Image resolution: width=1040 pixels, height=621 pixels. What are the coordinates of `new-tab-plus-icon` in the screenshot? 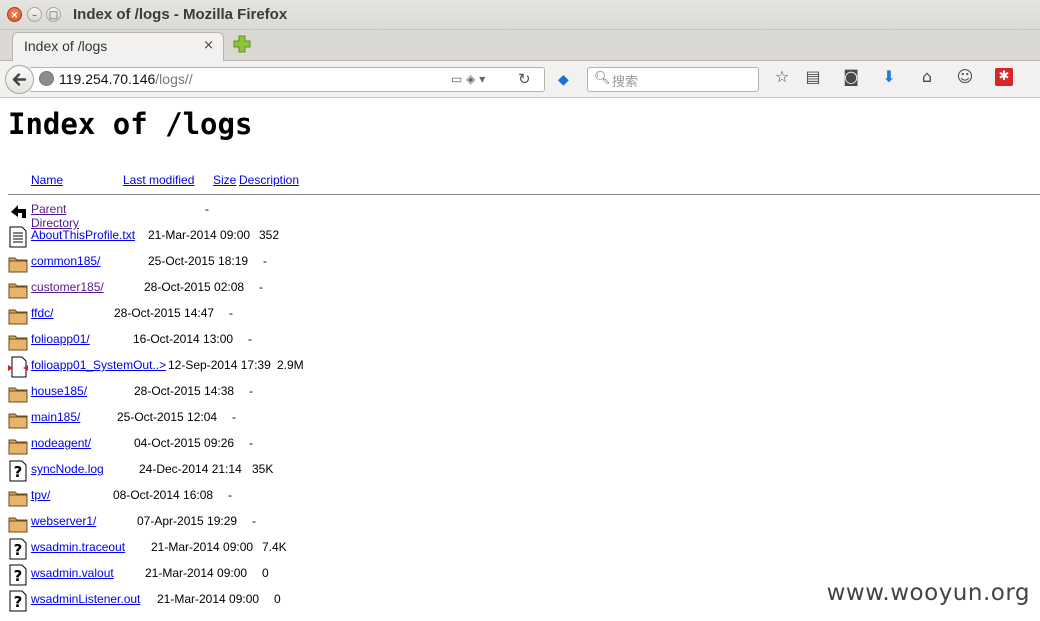 It's located at (242, 44).